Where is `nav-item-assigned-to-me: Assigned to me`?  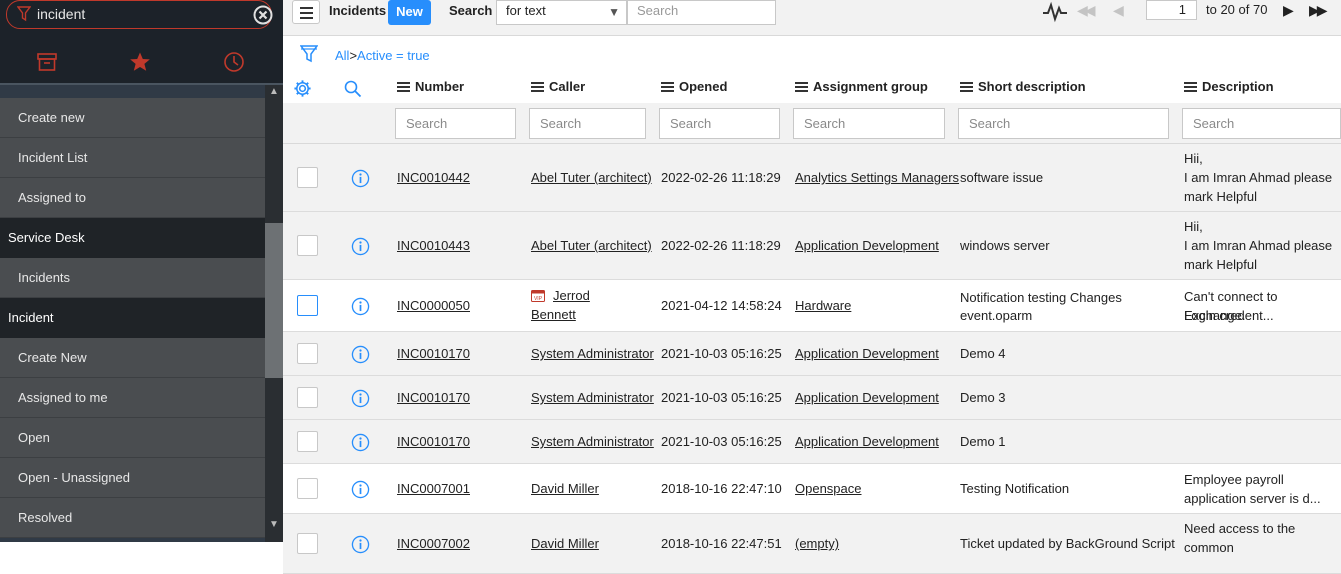 nav-item-assigned-to-me: Assigned to me is located at coordinates (132, 398).